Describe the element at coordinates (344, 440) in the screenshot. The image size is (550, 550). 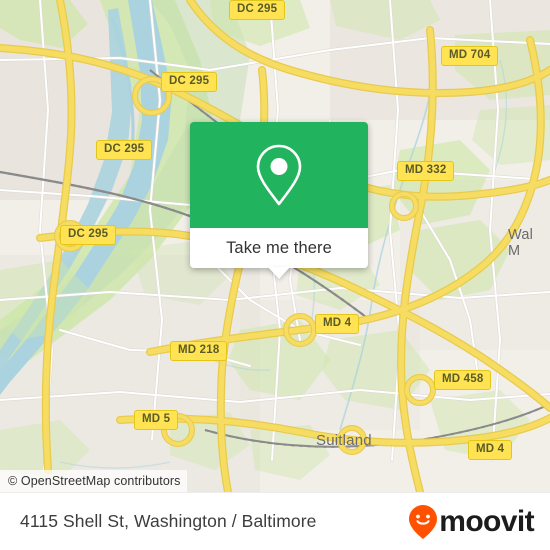
I see `place-label-suitland: Suitland` at that location.